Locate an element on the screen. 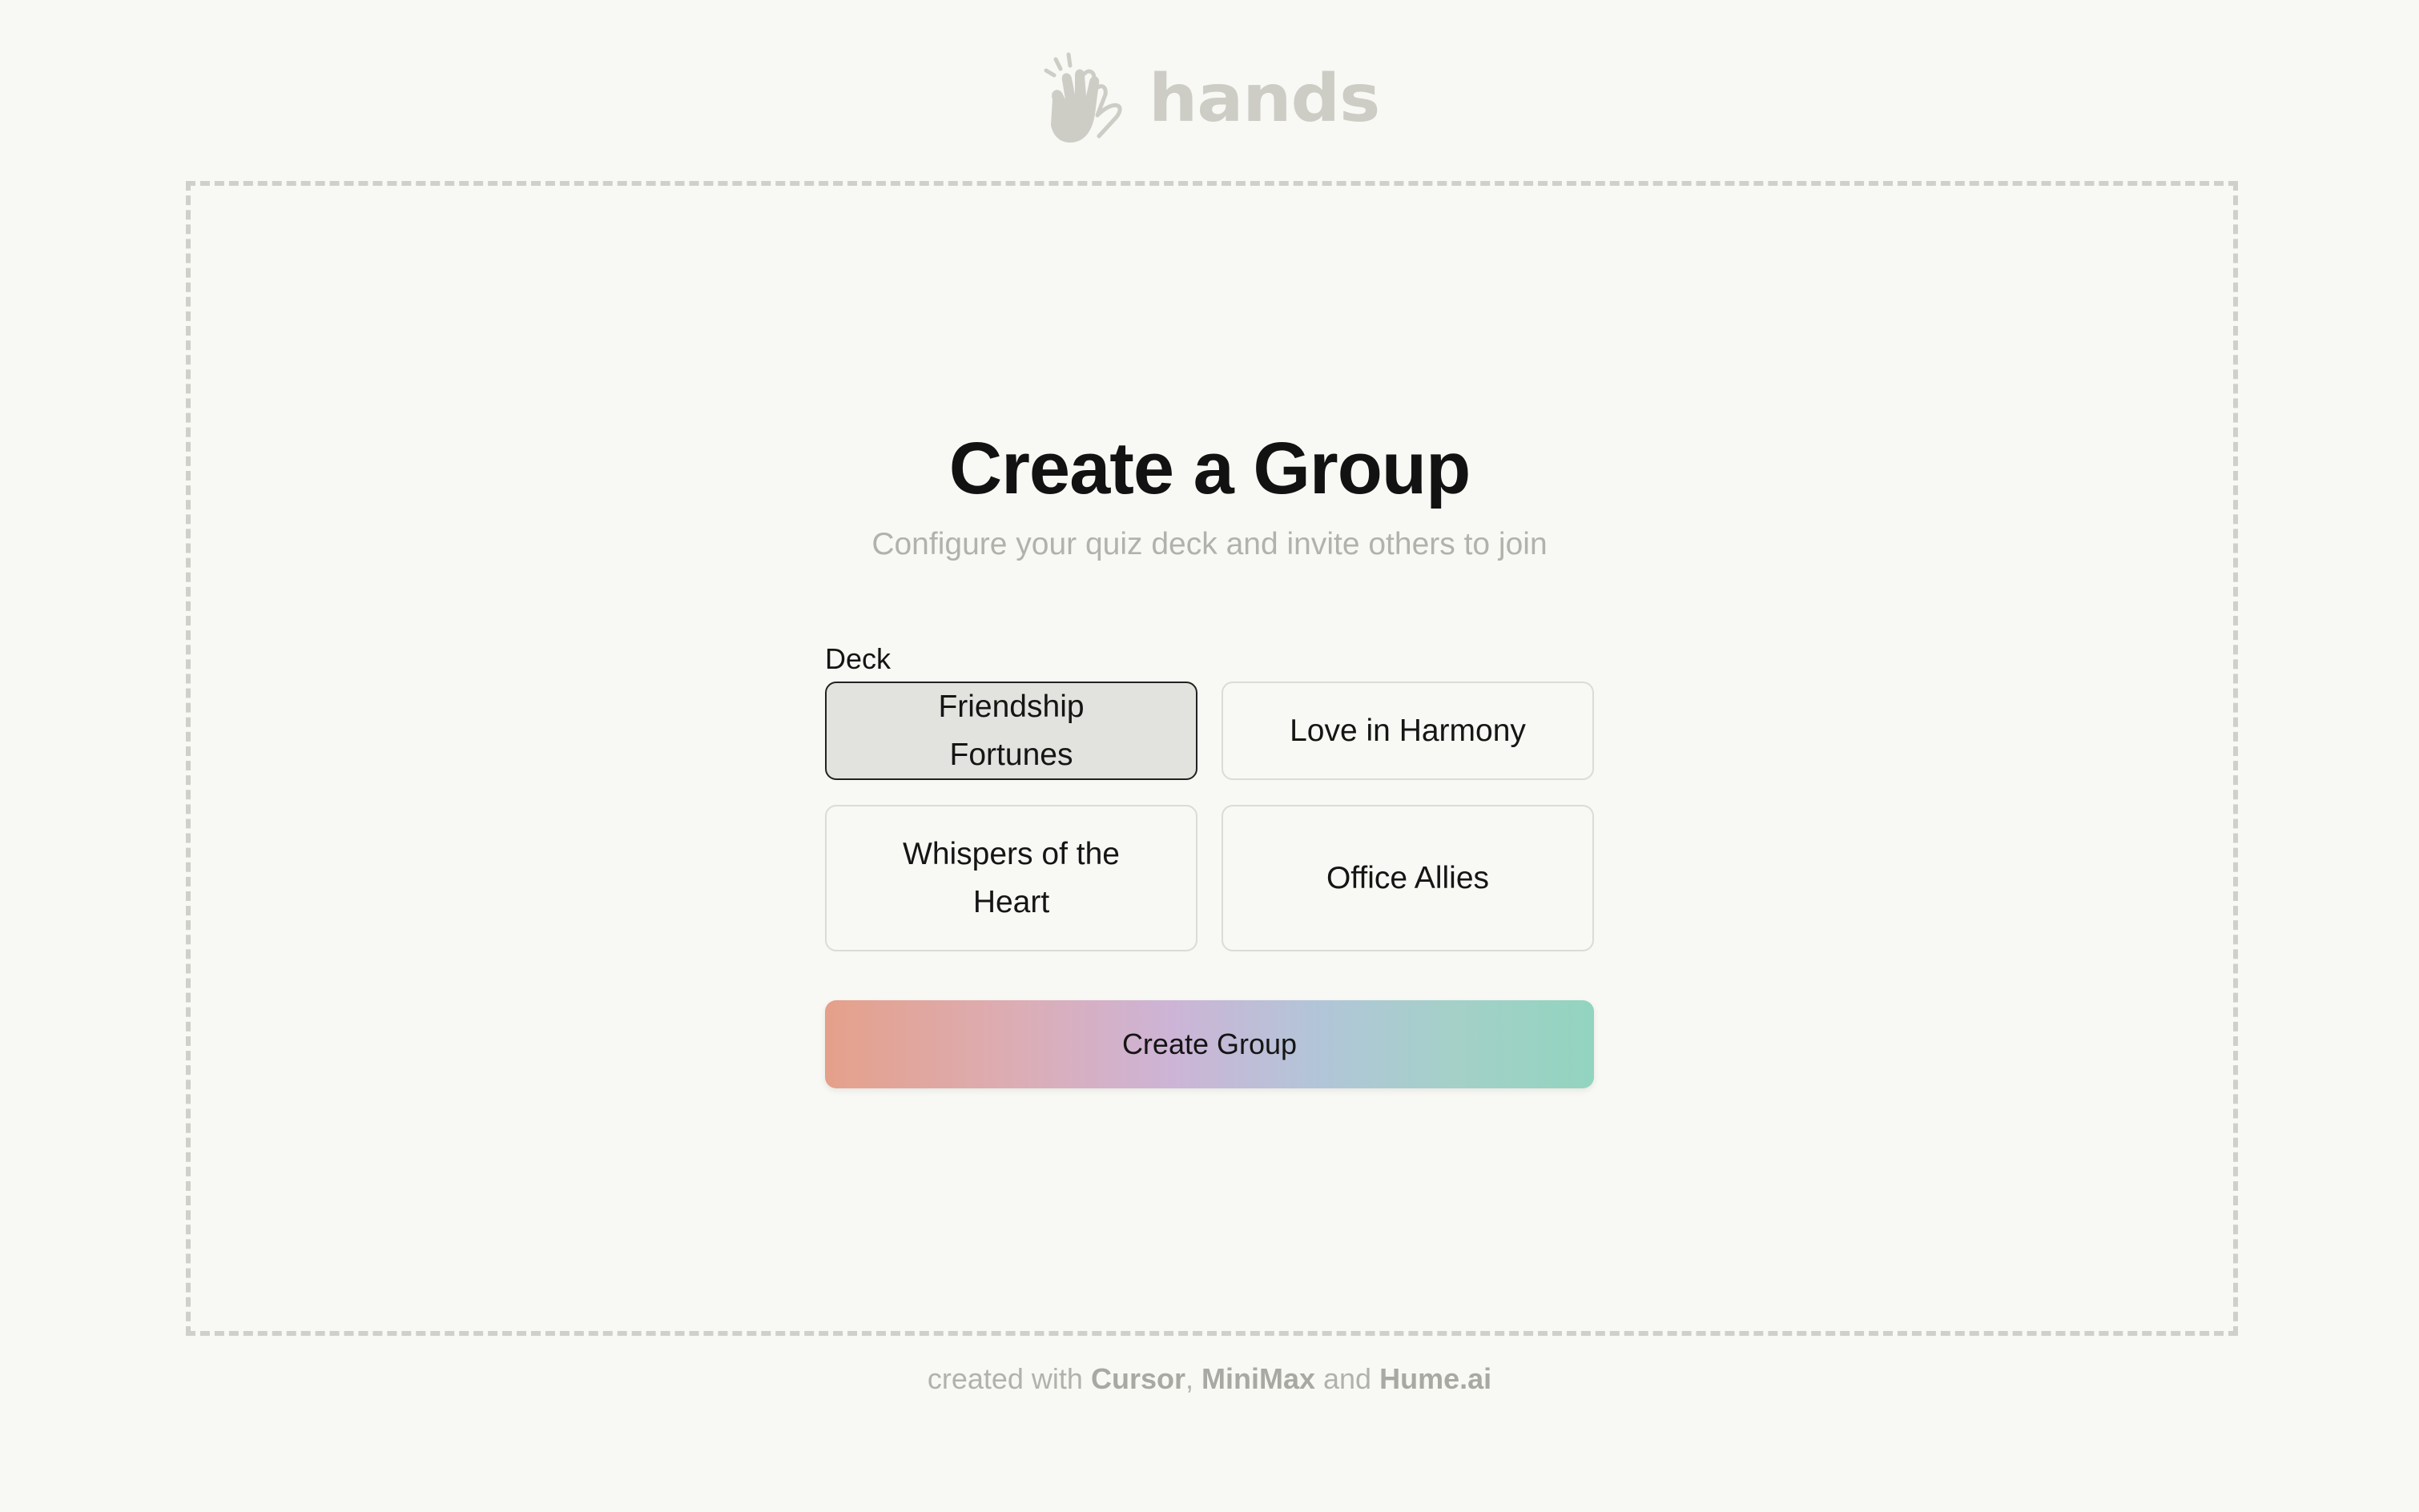  logo-text: hands is located at coordinates (1264, 99).